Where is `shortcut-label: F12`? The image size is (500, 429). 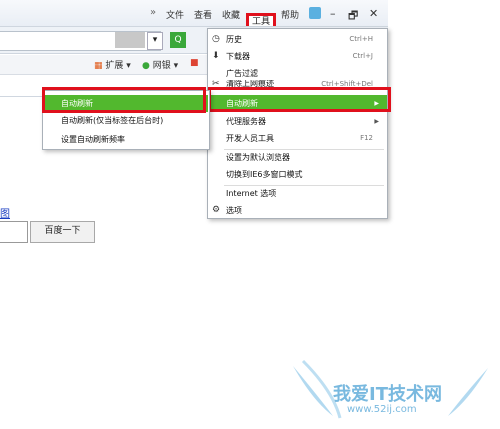
shortcut-label: F12 is located at coordinates (366, 138).